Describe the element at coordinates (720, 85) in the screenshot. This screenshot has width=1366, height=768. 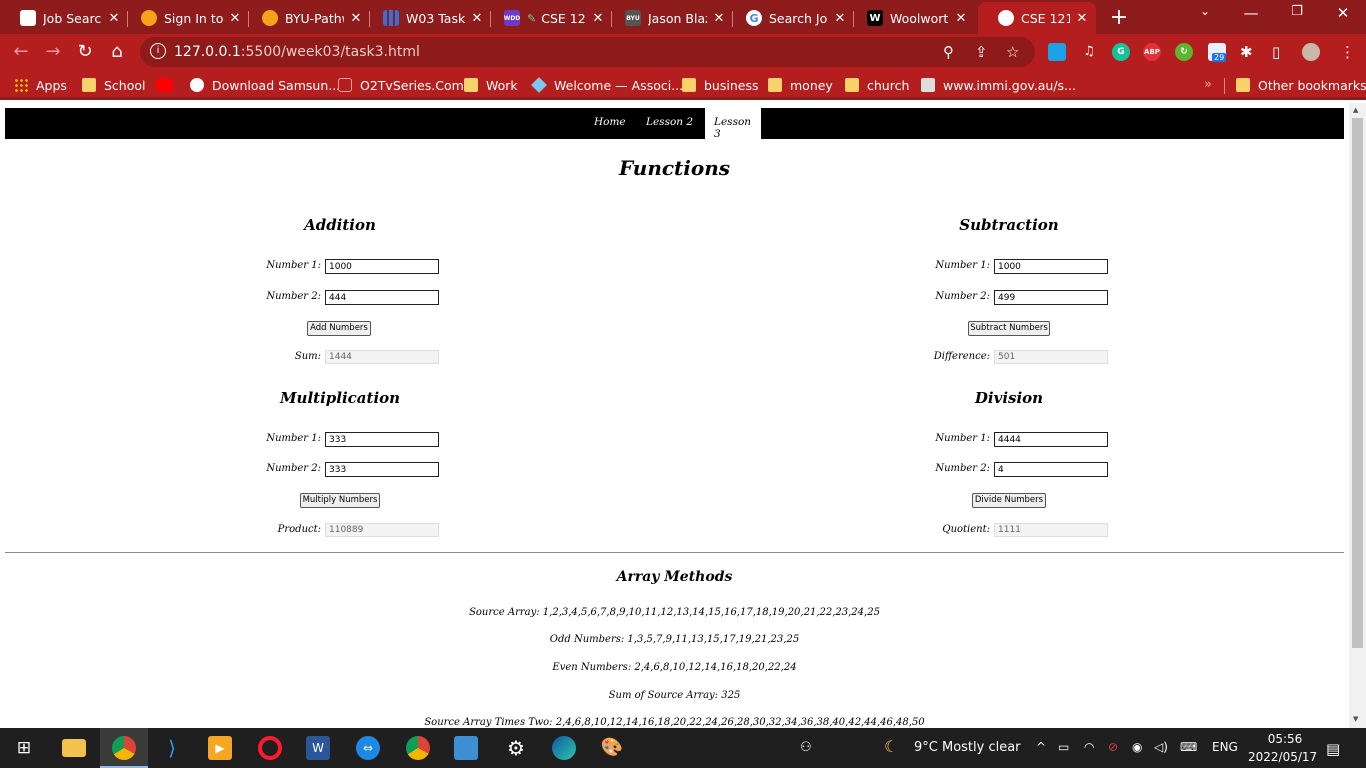
I see `bookmark-business: business` at that location.